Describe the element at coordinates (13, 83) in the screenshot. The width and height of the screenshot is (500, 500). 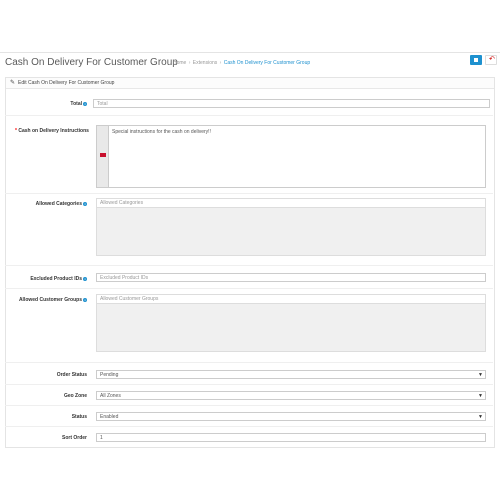
I see `pencil-icon: ✎` at that location.